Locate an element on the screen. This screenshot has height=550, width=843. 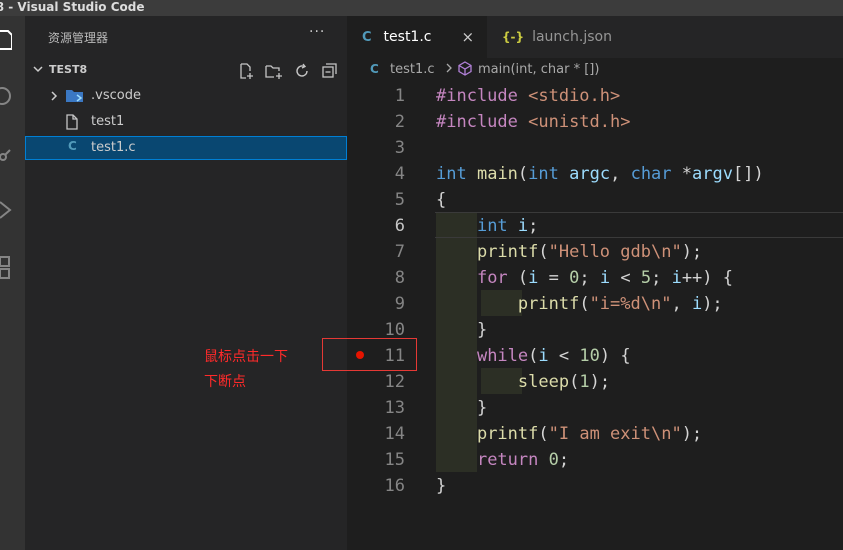
line-number: 4 is located at coordinates (390, 174).